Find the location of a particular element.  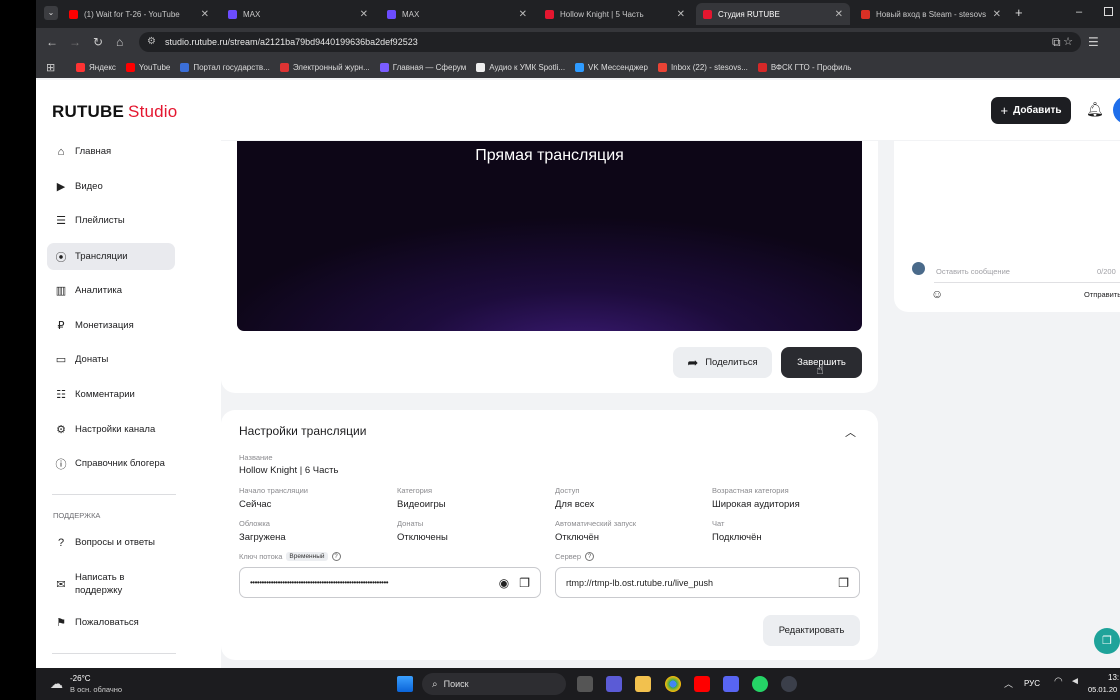

stream-key-label: Ключ потока Временный ? is located at coordinates (290, 556).